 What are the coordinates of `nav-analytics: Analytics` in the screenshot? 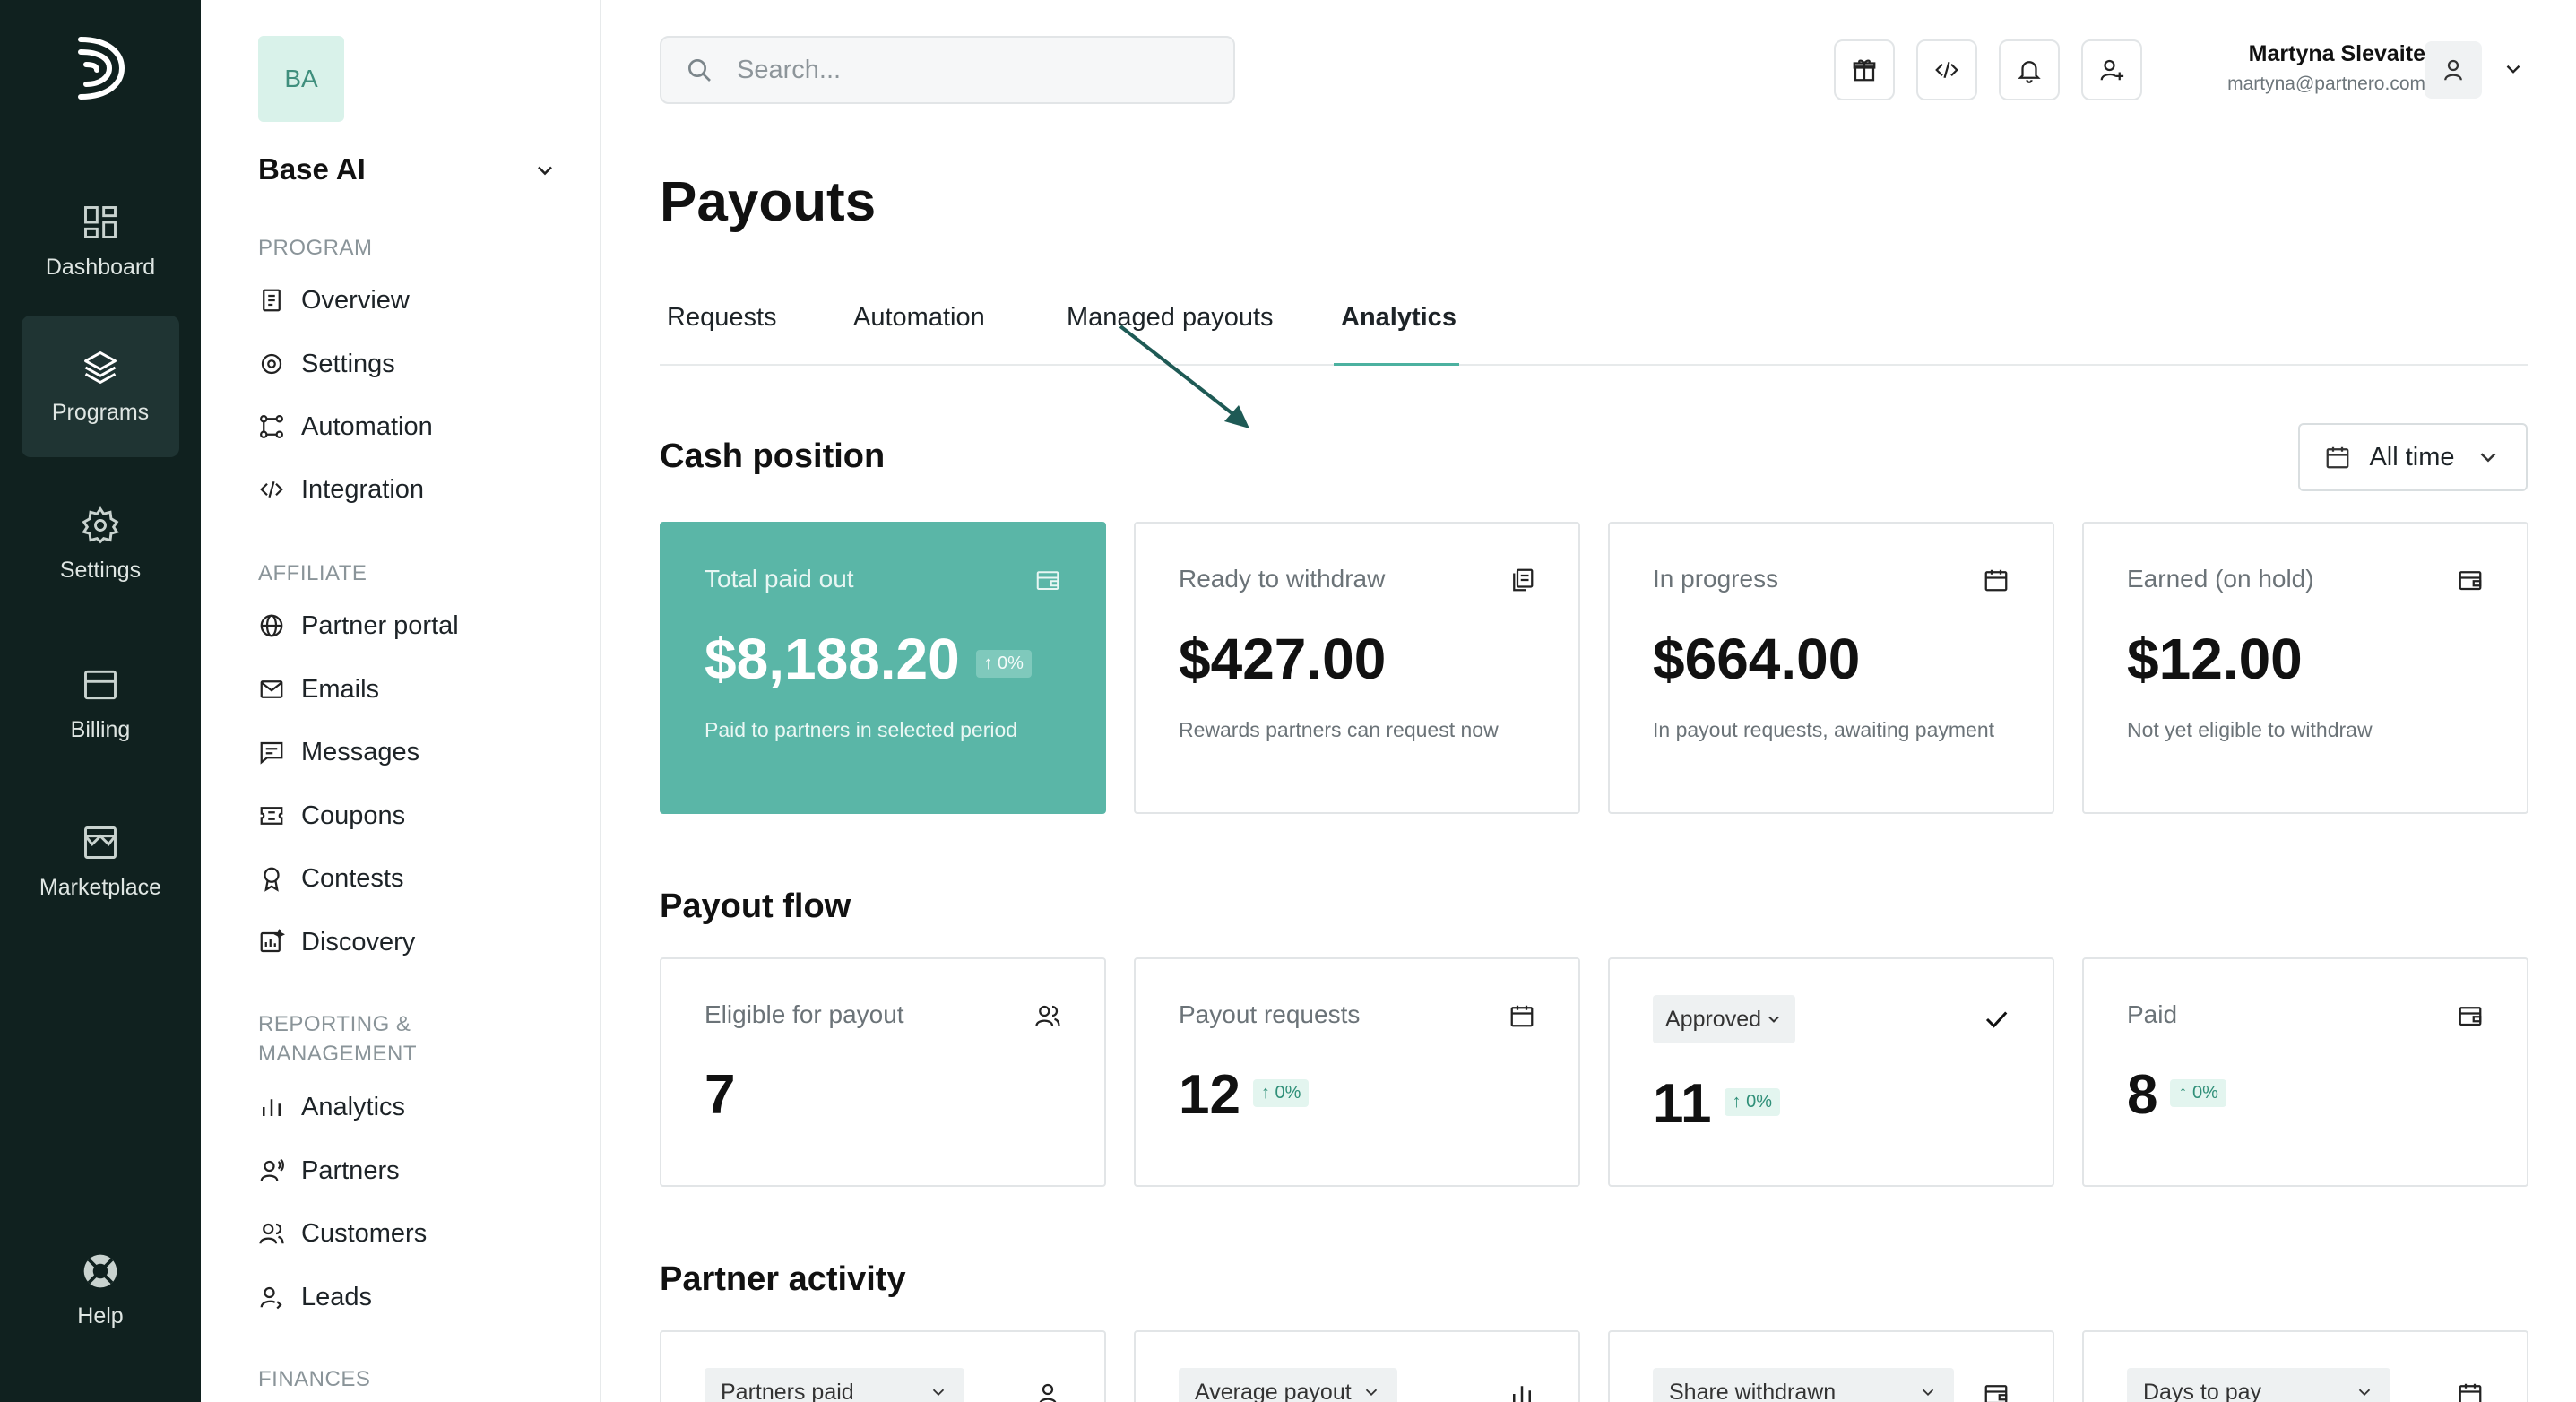 It's located at (331, 1107).